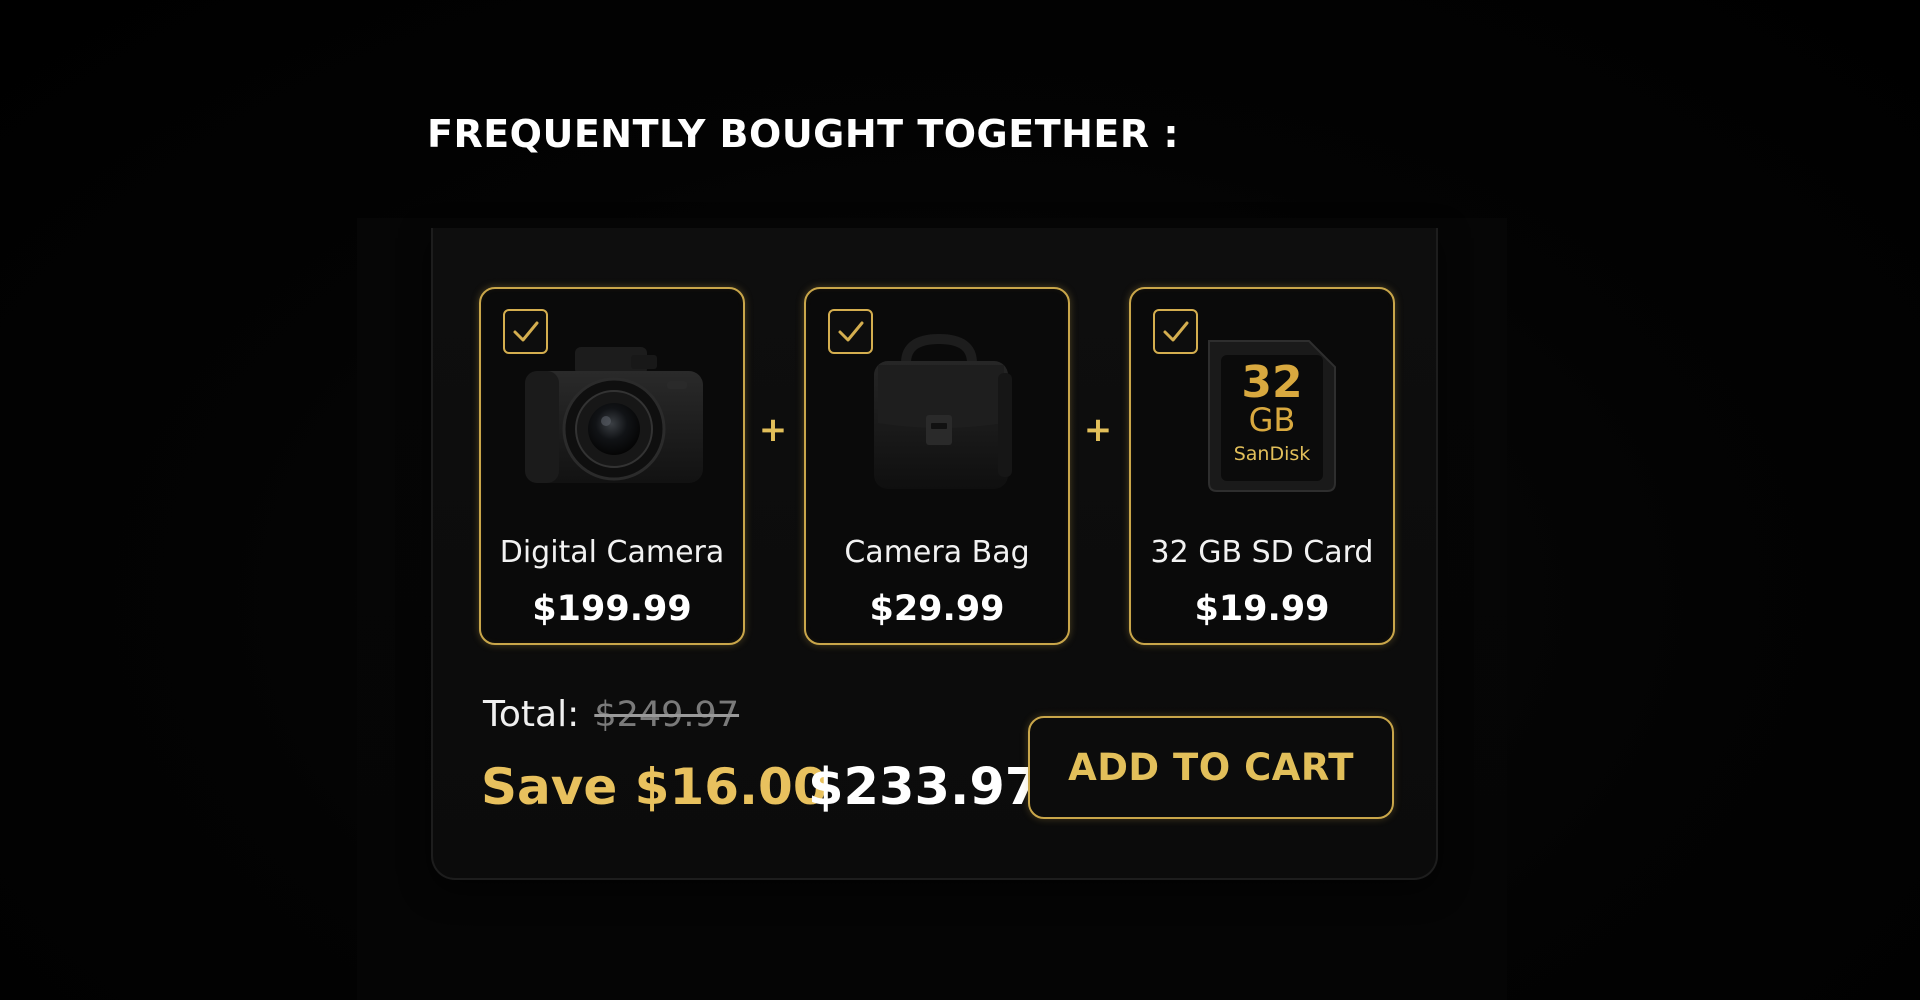 This screenshot has width=1920, height=1000. I want to click on add-to-cart-button: ADD TO CART, so click(1211, 767).